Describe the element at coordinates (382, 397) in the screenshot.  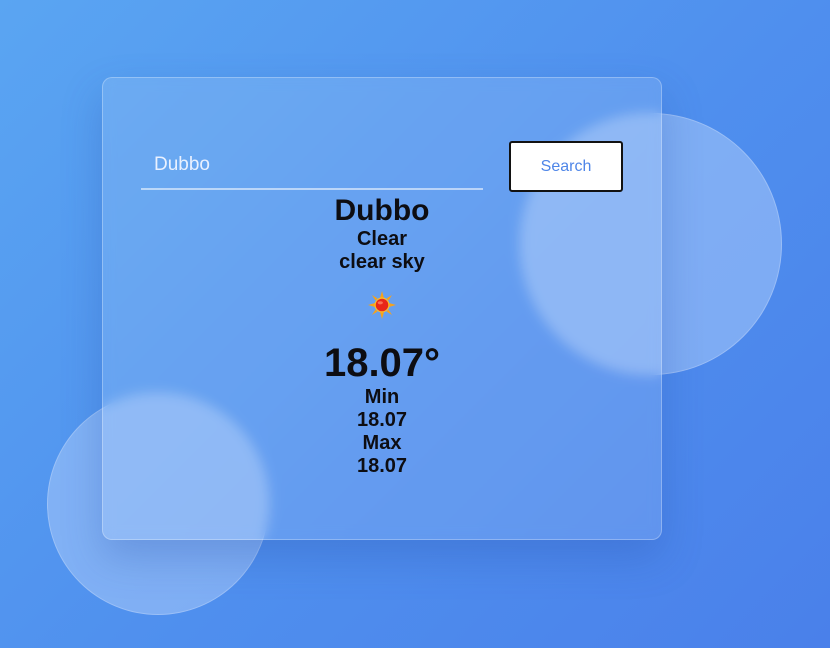
I see `min-label: Min` at that location.